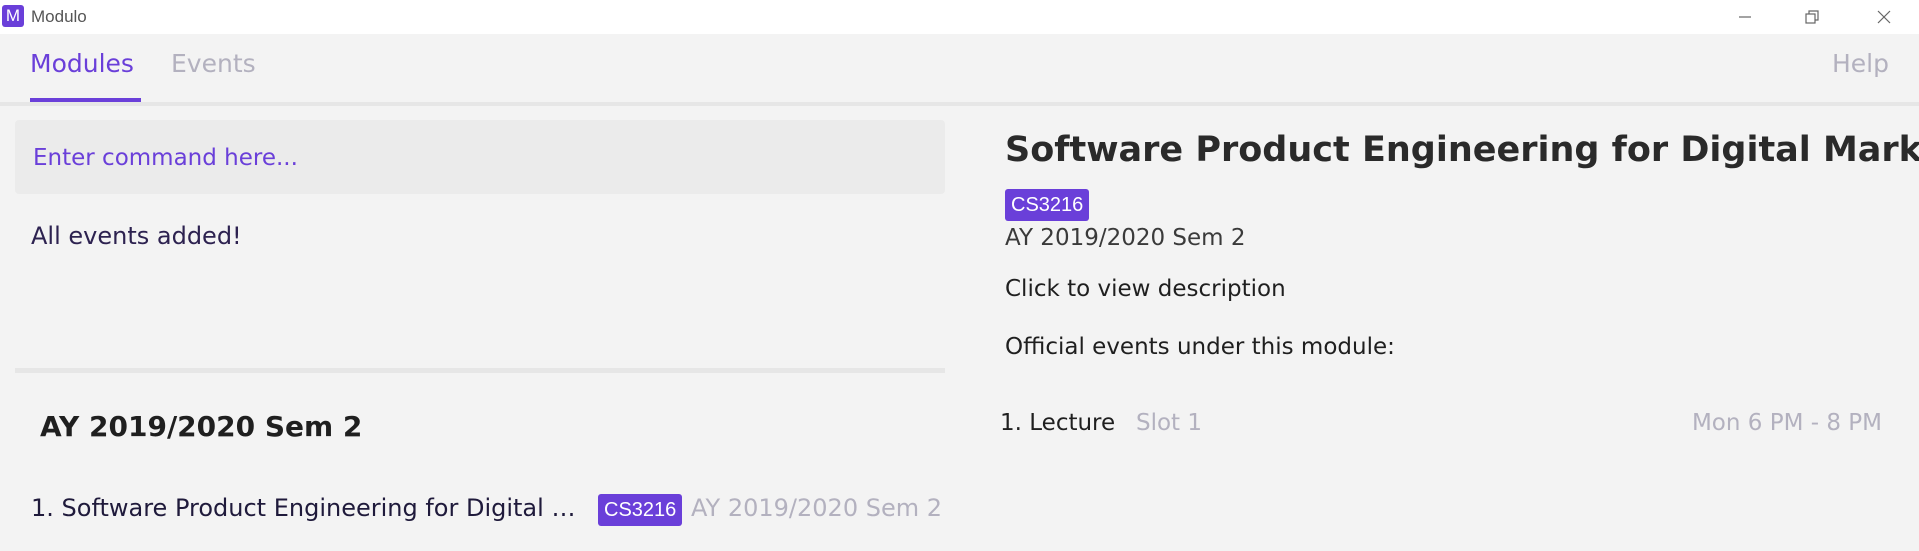 Image resolution: width=1919 pixels, height=551 pixels. Describe the element at coordinates (1860, 63) in the screenshot. I see `help-button: Help` at that location.